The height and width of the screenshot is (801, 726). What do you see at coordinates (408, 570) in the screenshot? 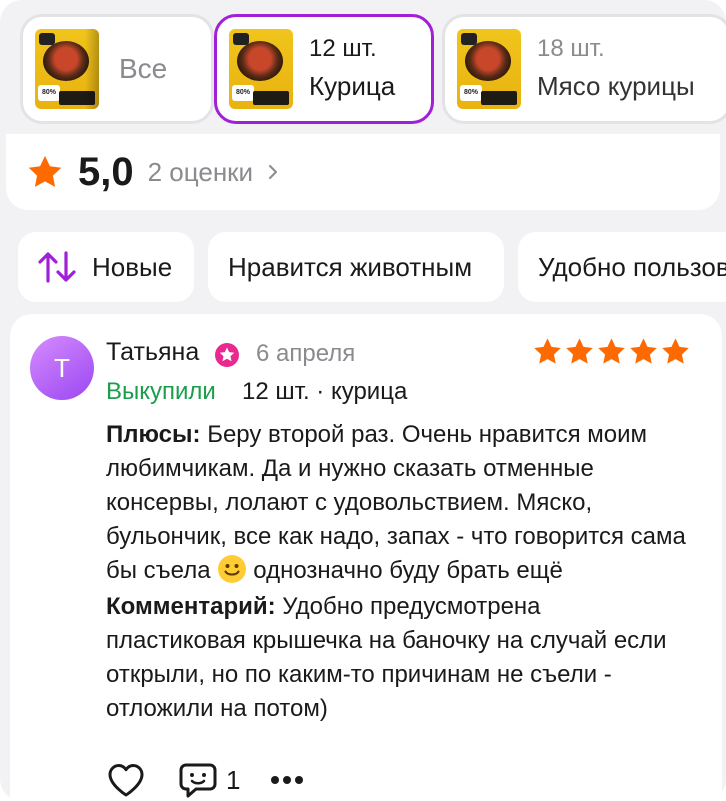
I see `pros-tail: однозначно буду брать ещё` at bounding box center [408, 570].